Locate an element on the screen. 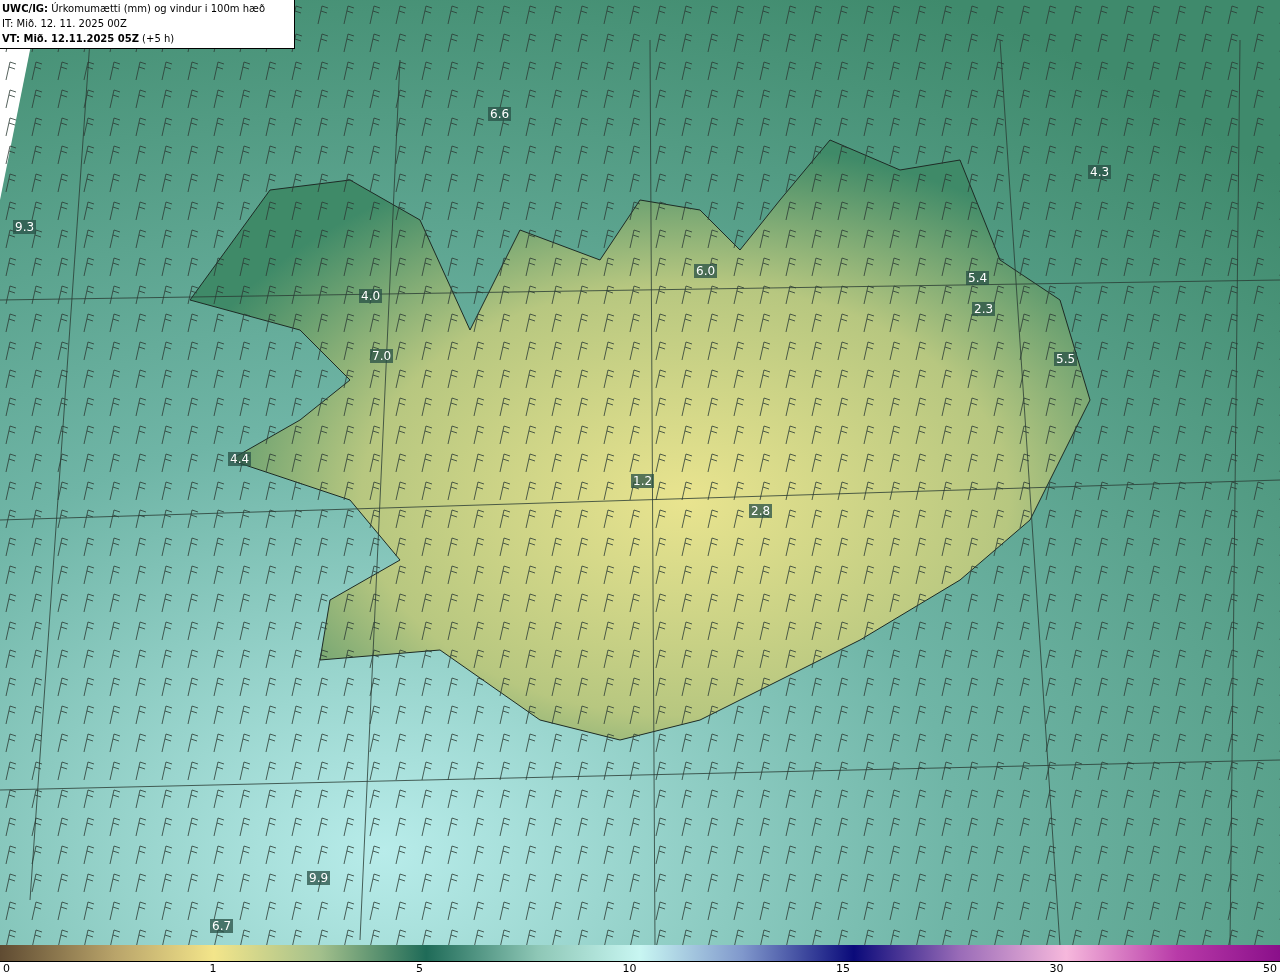 The image size is (1280, 978). colorbar-tick-label: 10 is located at coordinates (629, 969).